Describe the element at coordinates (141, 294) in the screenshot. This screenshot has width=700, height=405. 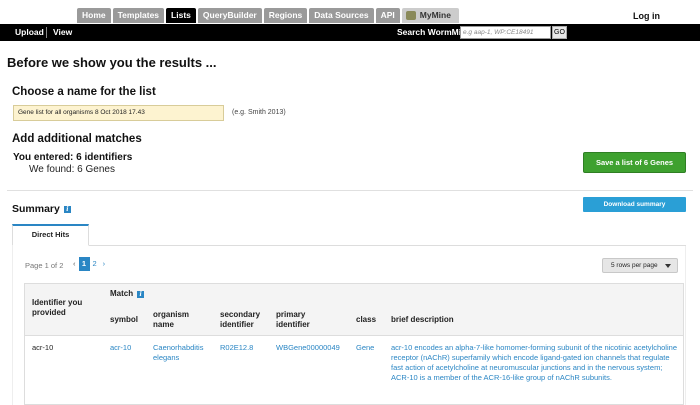
I see `match-info-icon: i` at that location.